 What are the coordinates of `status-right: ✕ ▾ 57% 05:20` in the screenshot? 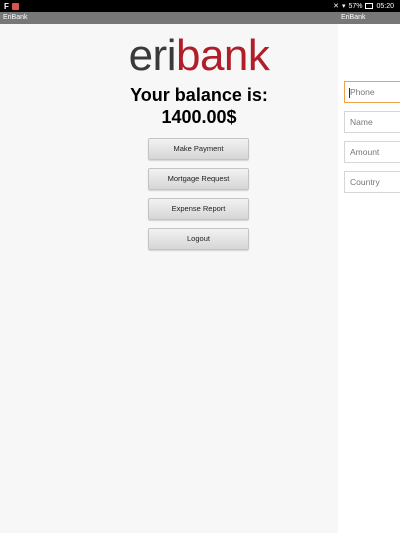 It's located at (366, 6).